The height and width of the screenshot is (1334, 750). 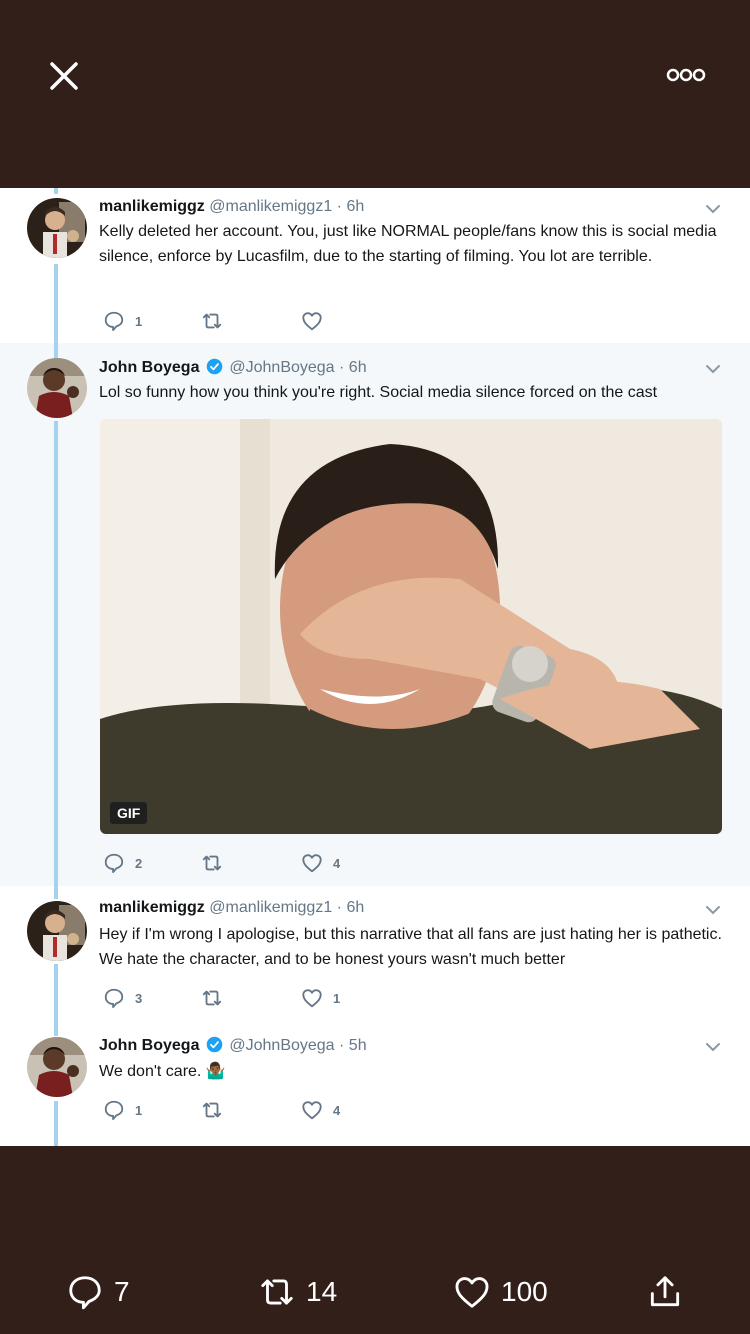 I want to click on reply-button: 3, so click(x=122, y=998).